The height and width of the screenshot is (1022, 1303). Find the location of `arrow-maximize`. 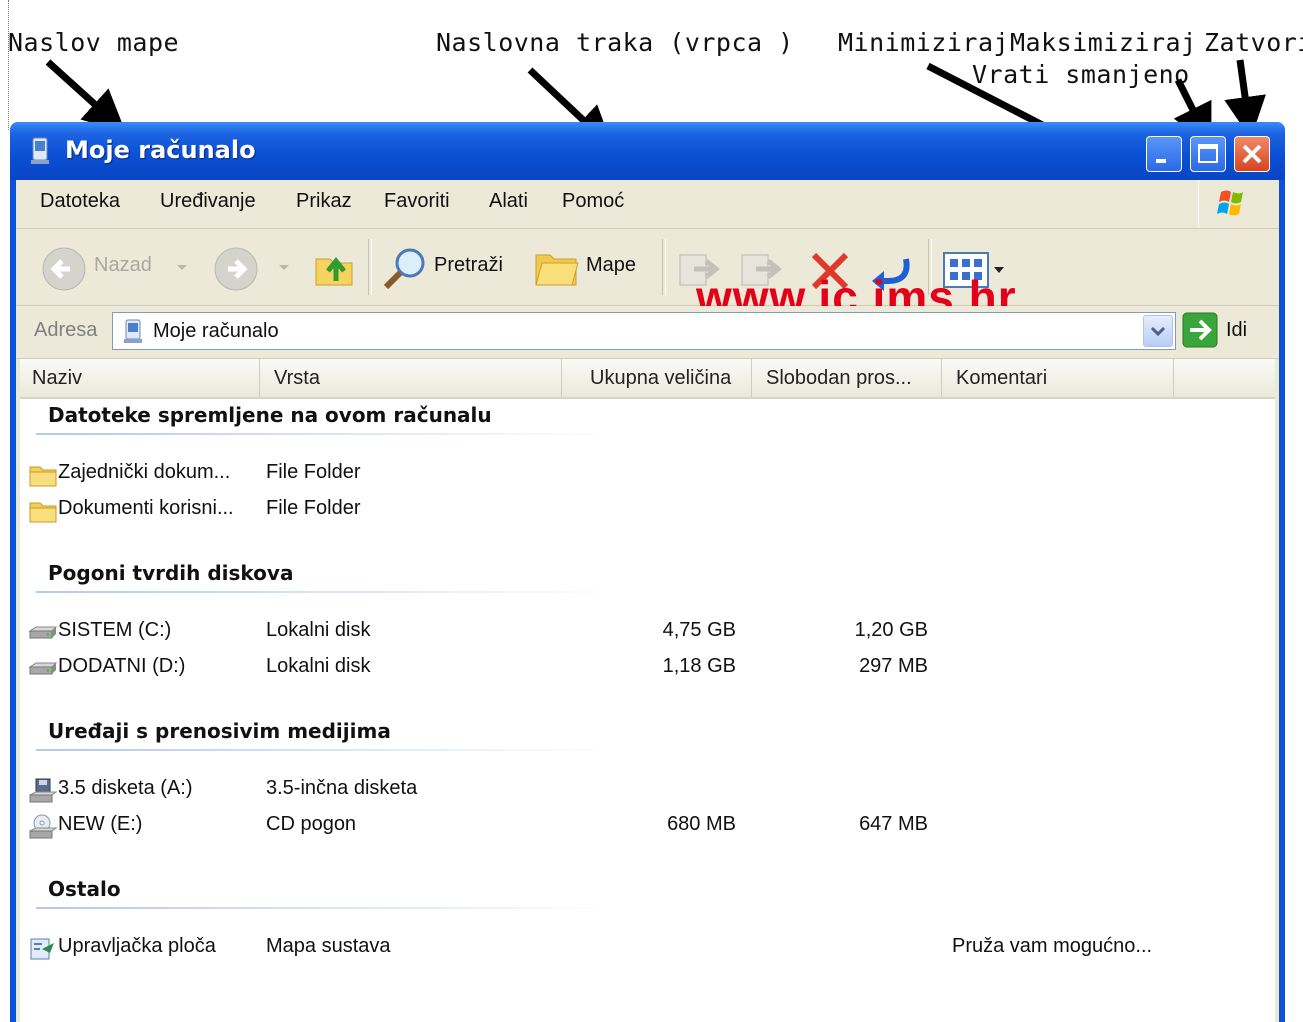

arrow-maximize is located at coordinates (1192, 112).